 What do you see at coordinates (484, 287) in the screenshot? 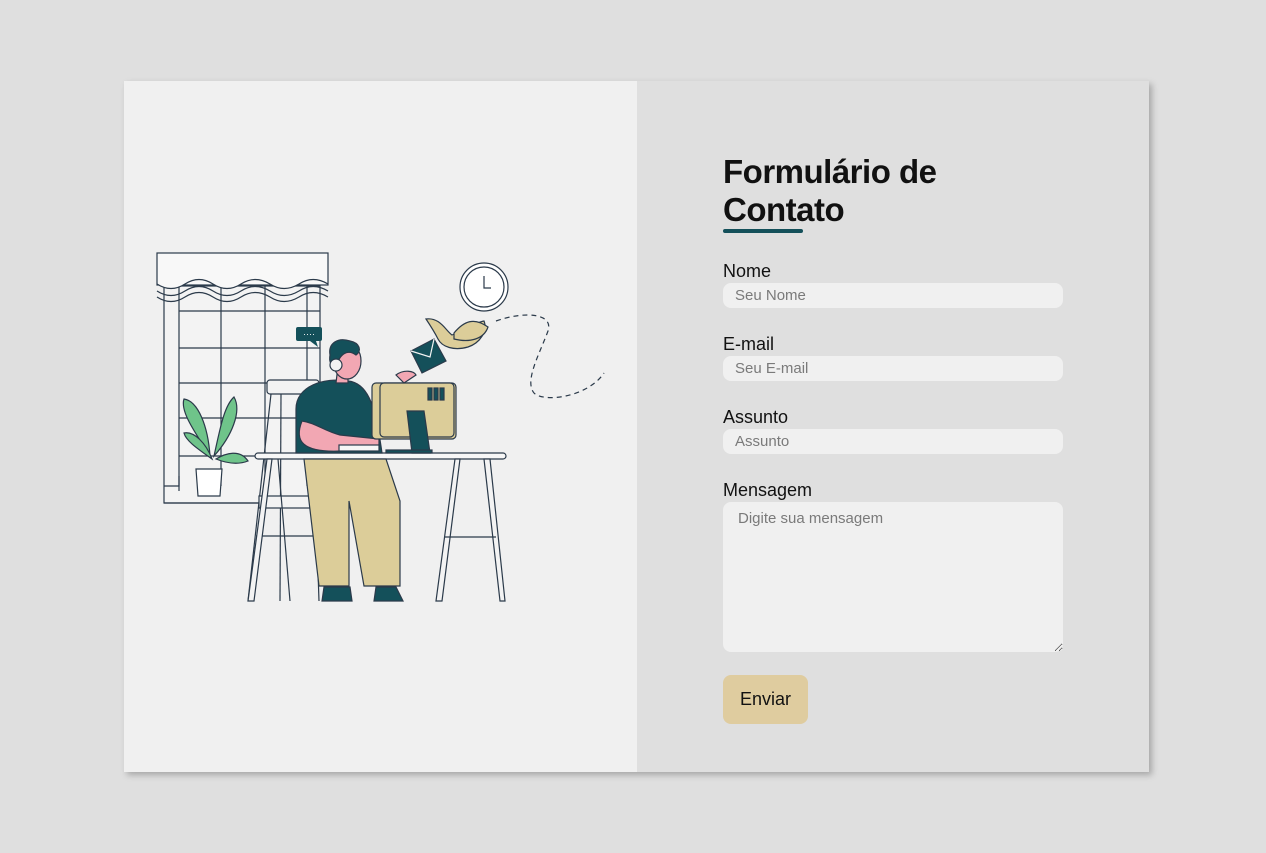
I see `clock-icon` at bounding box center [484, 287].